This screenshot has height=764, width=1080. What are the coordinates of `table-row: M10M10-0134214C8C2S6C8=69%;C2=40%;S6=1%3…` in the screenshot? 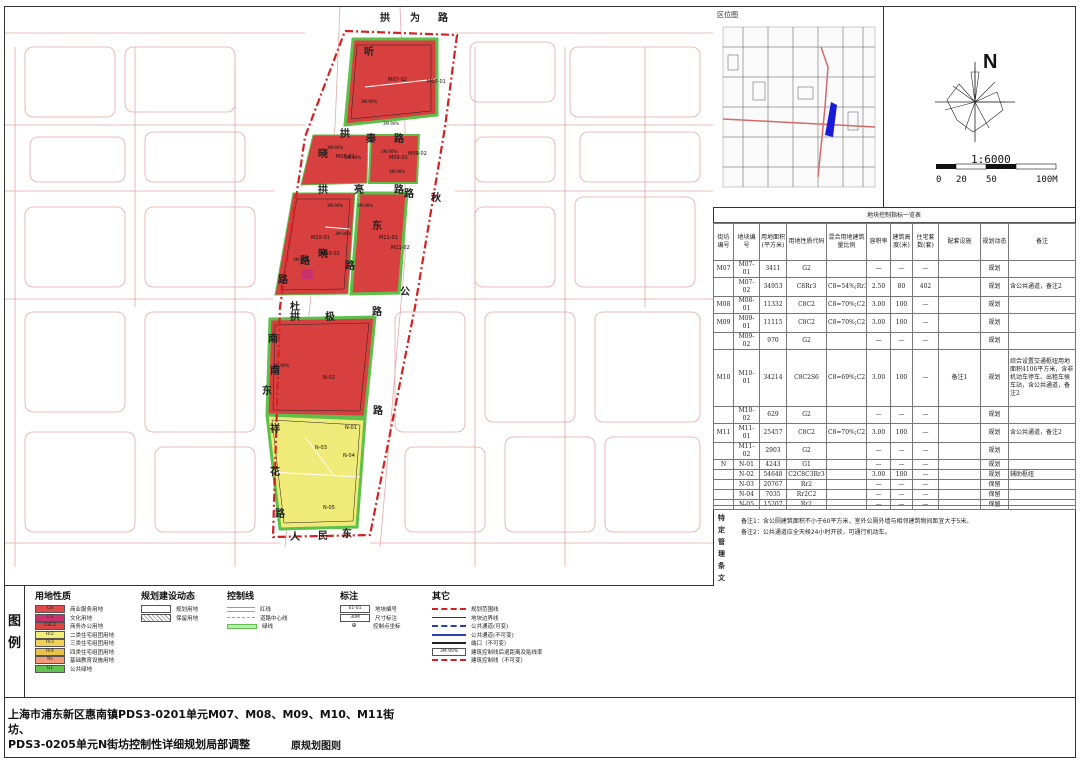 It's located at (894, 378).